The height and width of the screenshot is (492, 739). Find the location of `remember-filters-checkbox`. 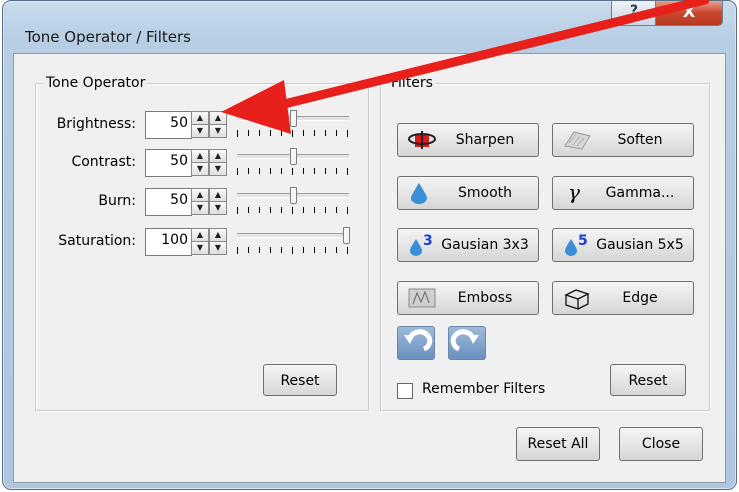

remember-filters-checkbox is located at coordinates (405, 391).